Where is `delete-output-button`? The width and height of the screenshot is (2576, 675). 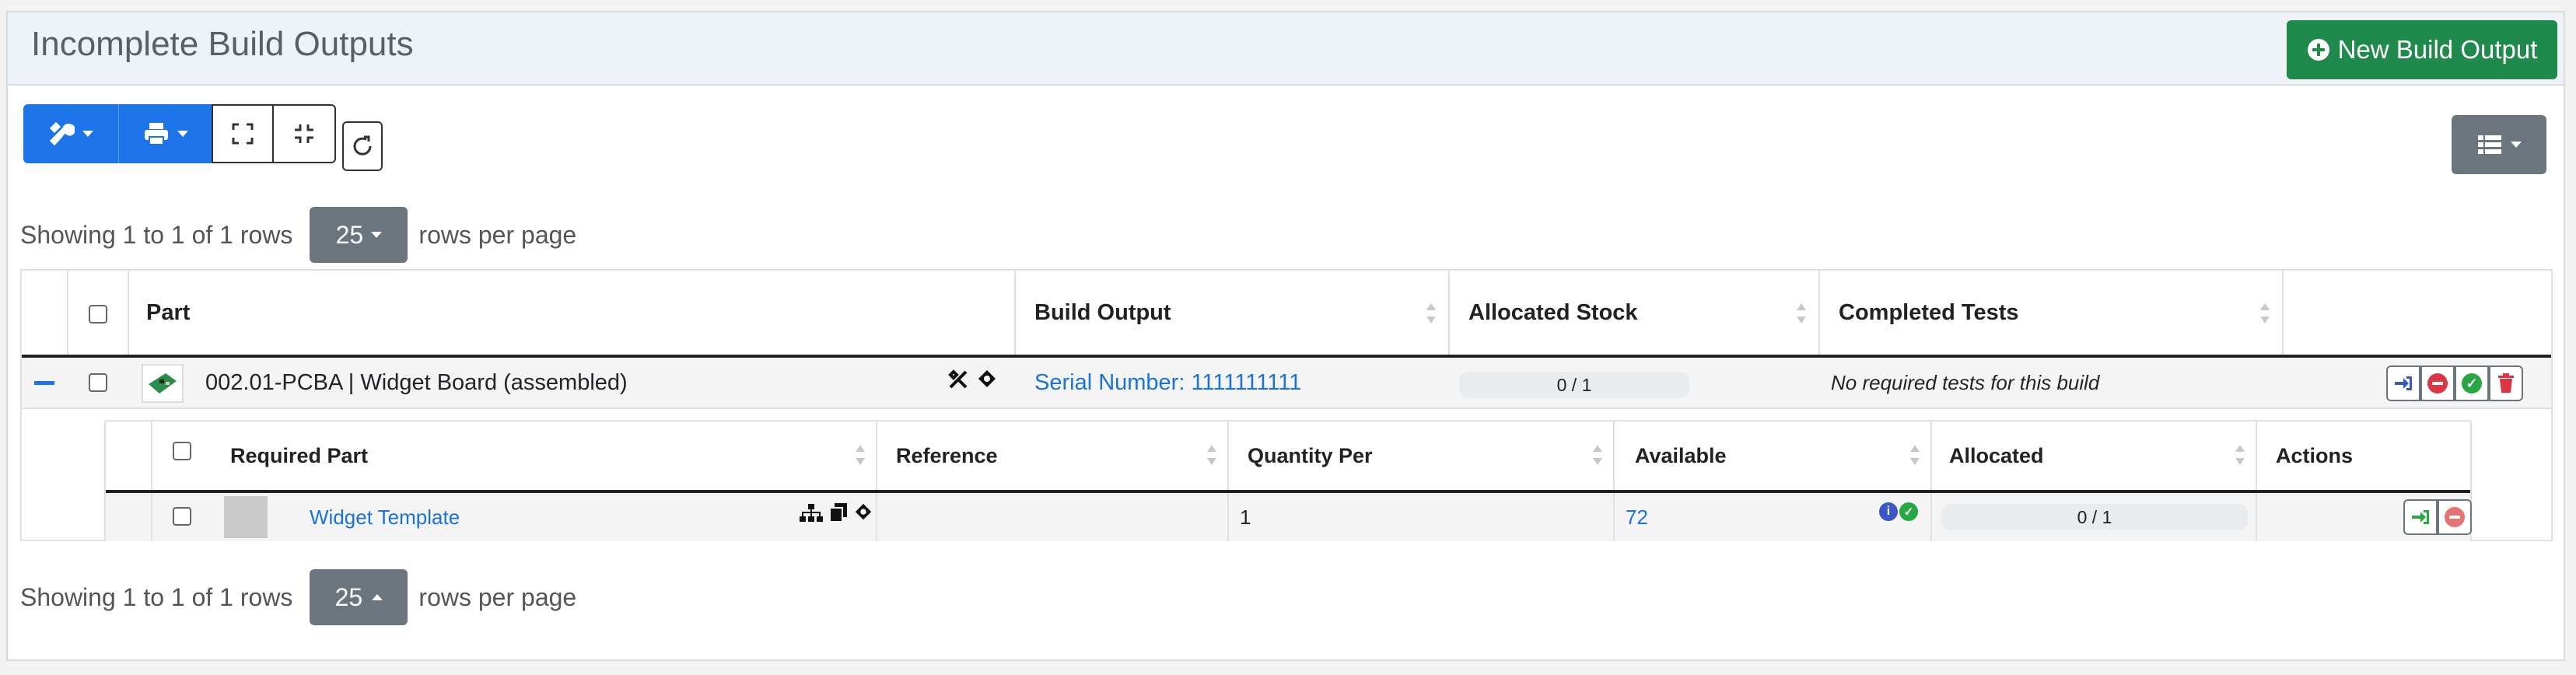 delete-output-button is located at coordinates (2506, 383).